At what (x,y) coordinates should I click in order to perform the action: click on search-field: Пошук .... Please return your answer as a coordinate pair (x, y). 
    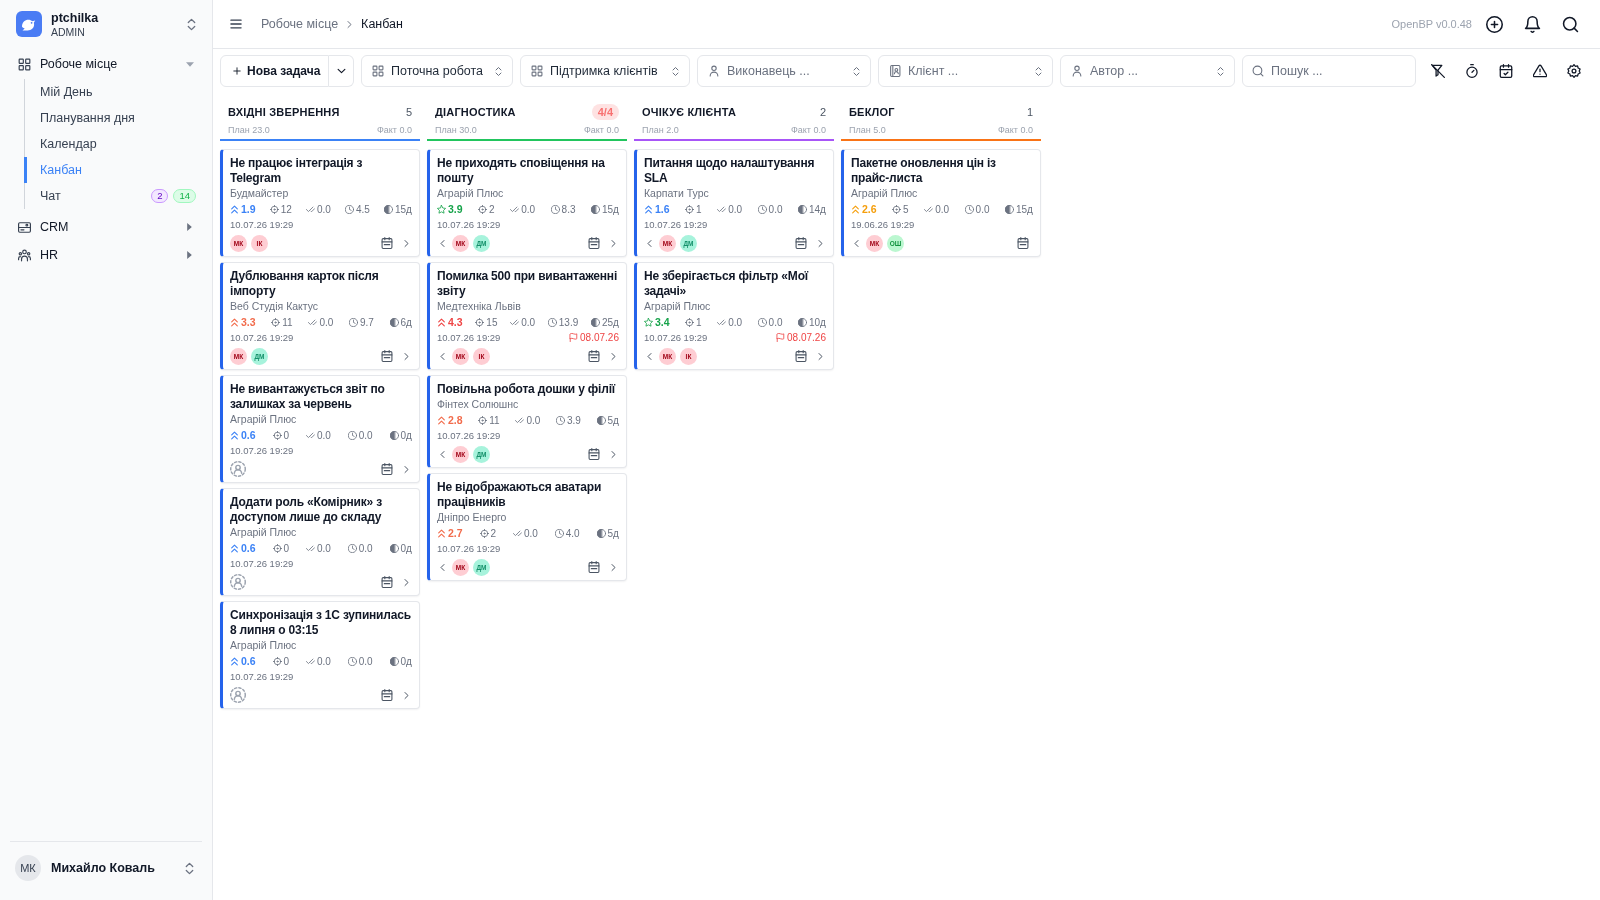
    Looking at the image, I should click on (1329, 71).